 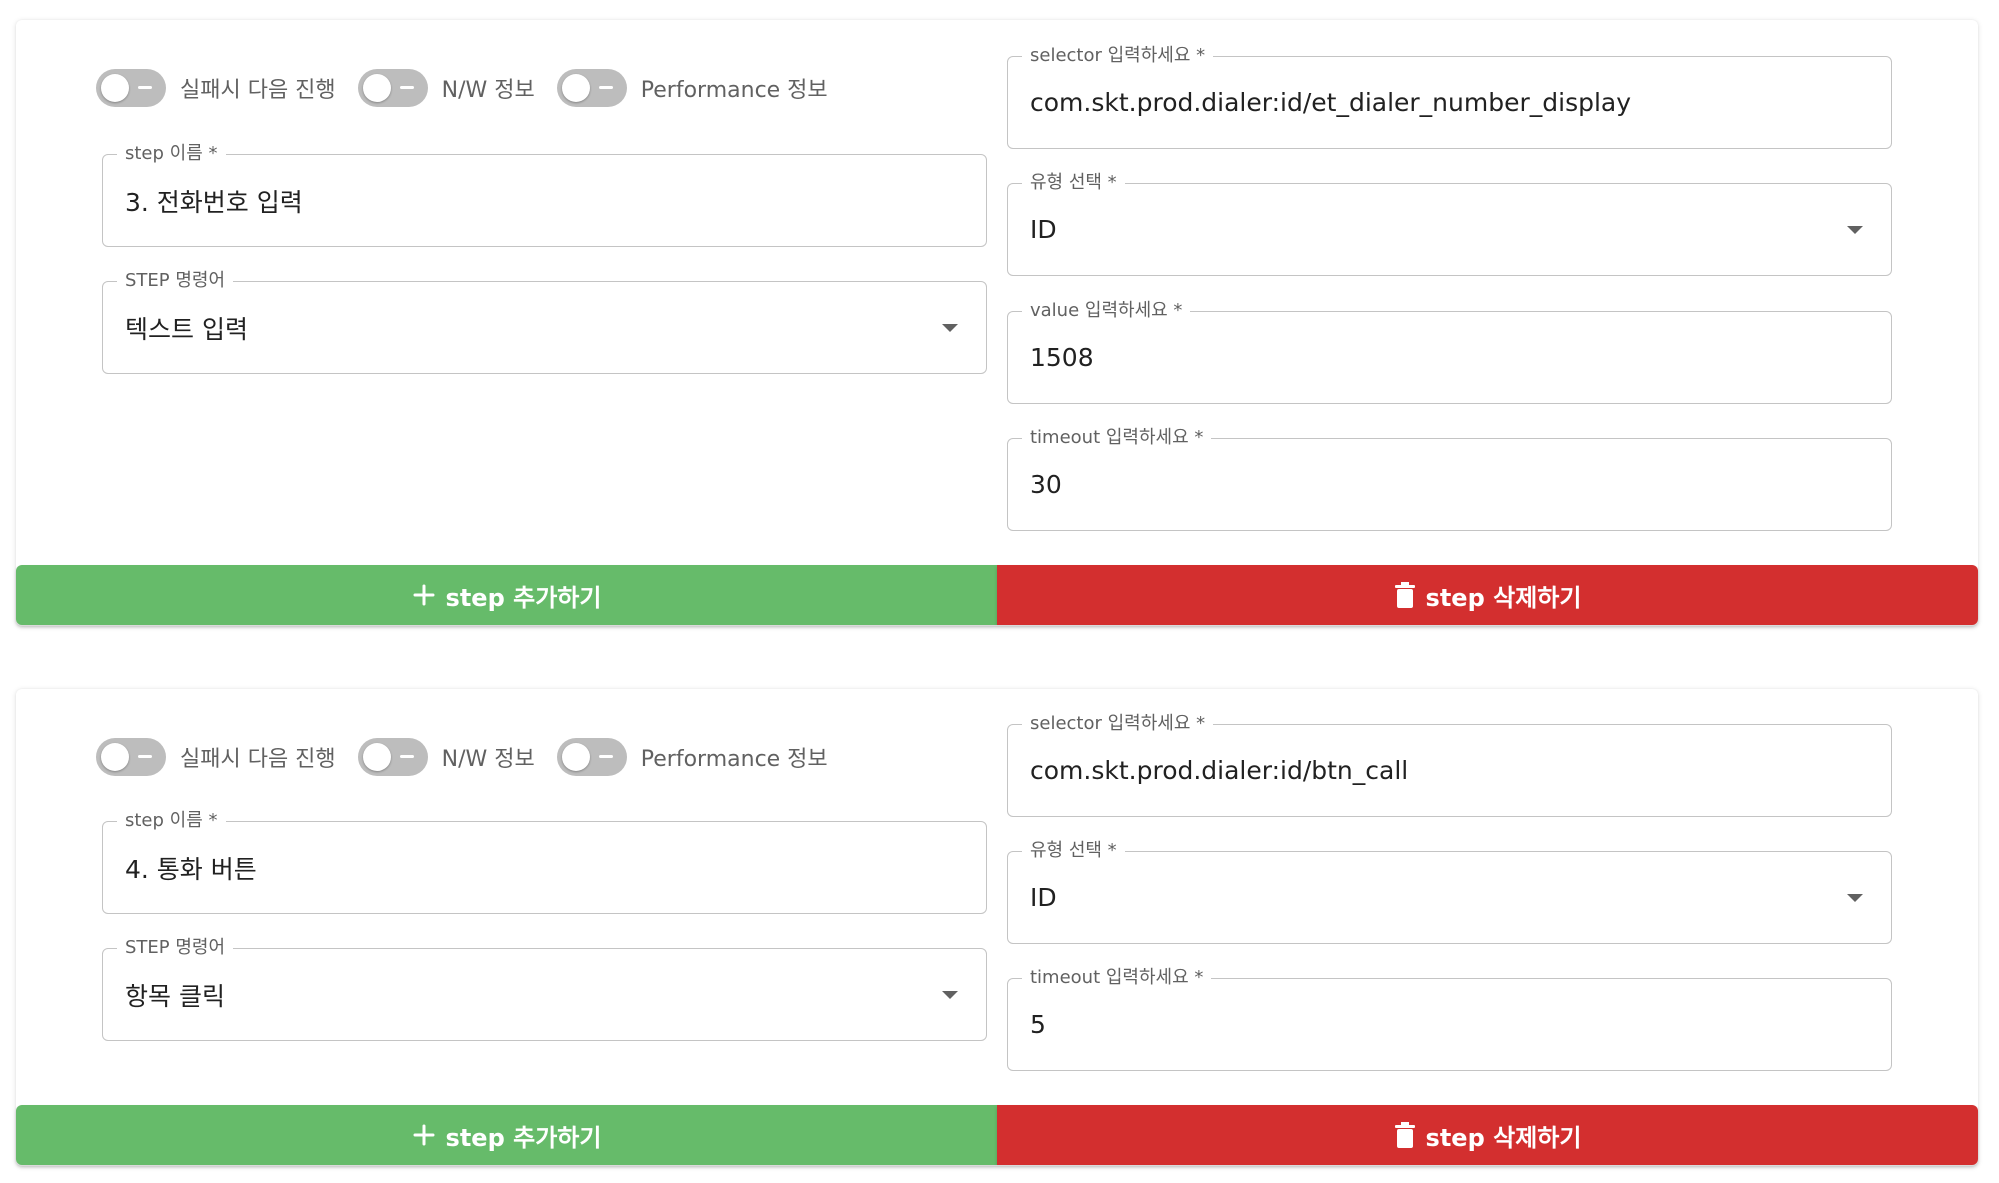 I want to click on timeout-input: 5, so click(x=1430, y=1024).